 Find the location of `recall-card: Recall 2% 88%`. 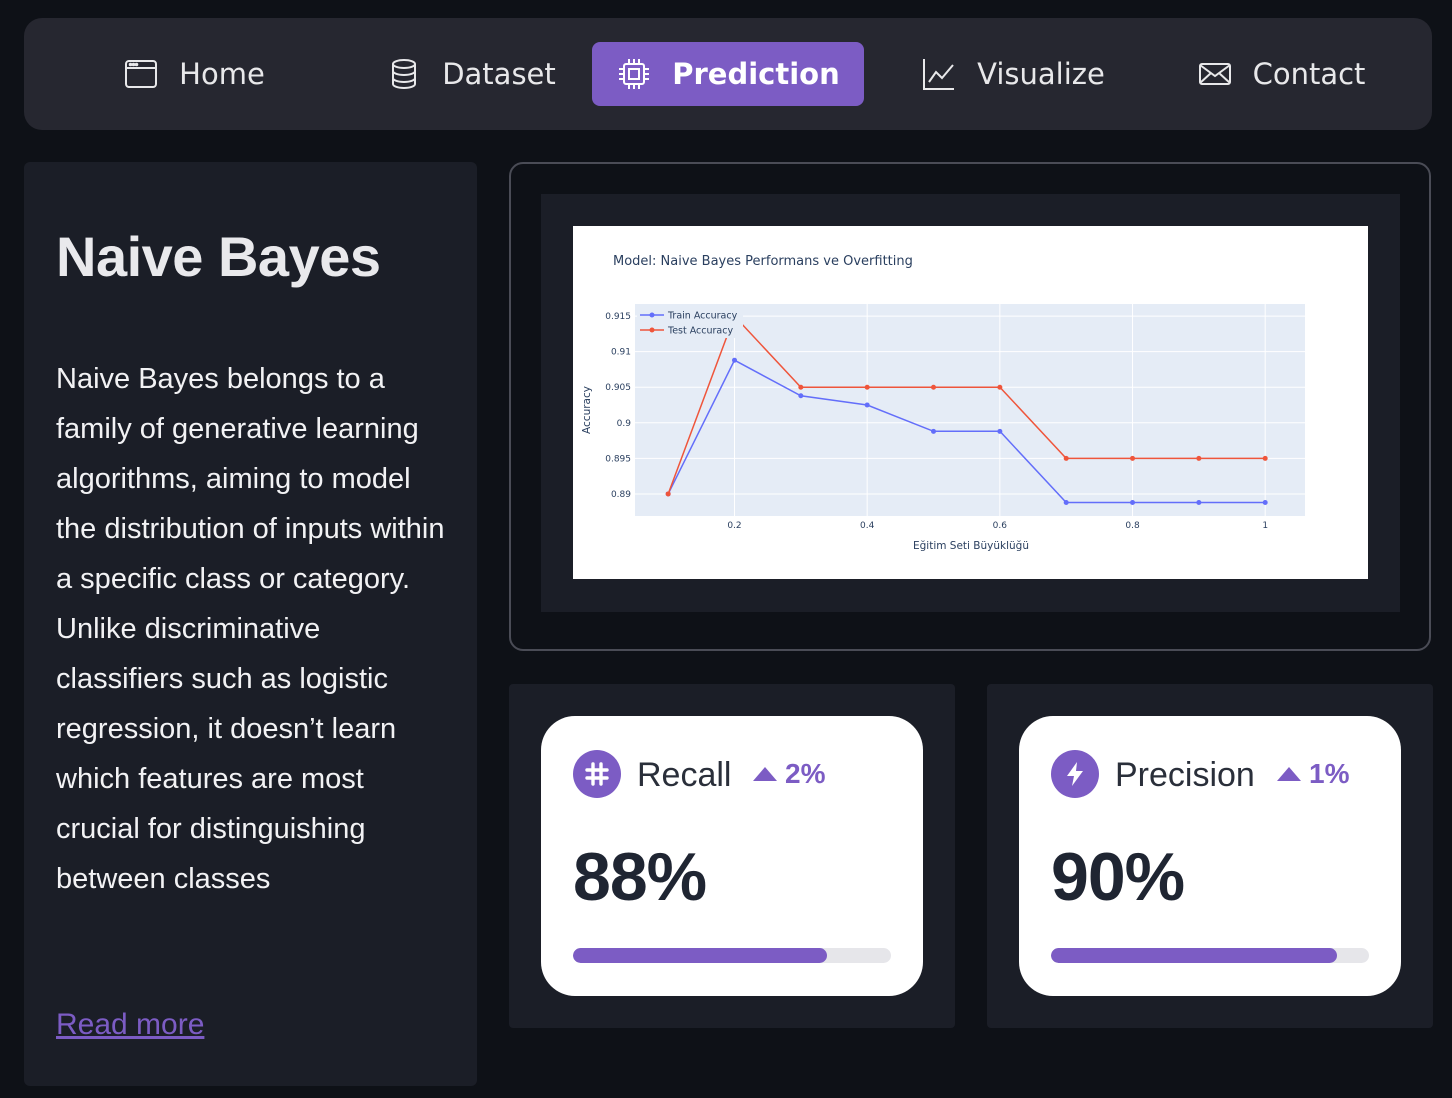

recall-card: Recall 2% 88% is located at coordinates (732, 856).